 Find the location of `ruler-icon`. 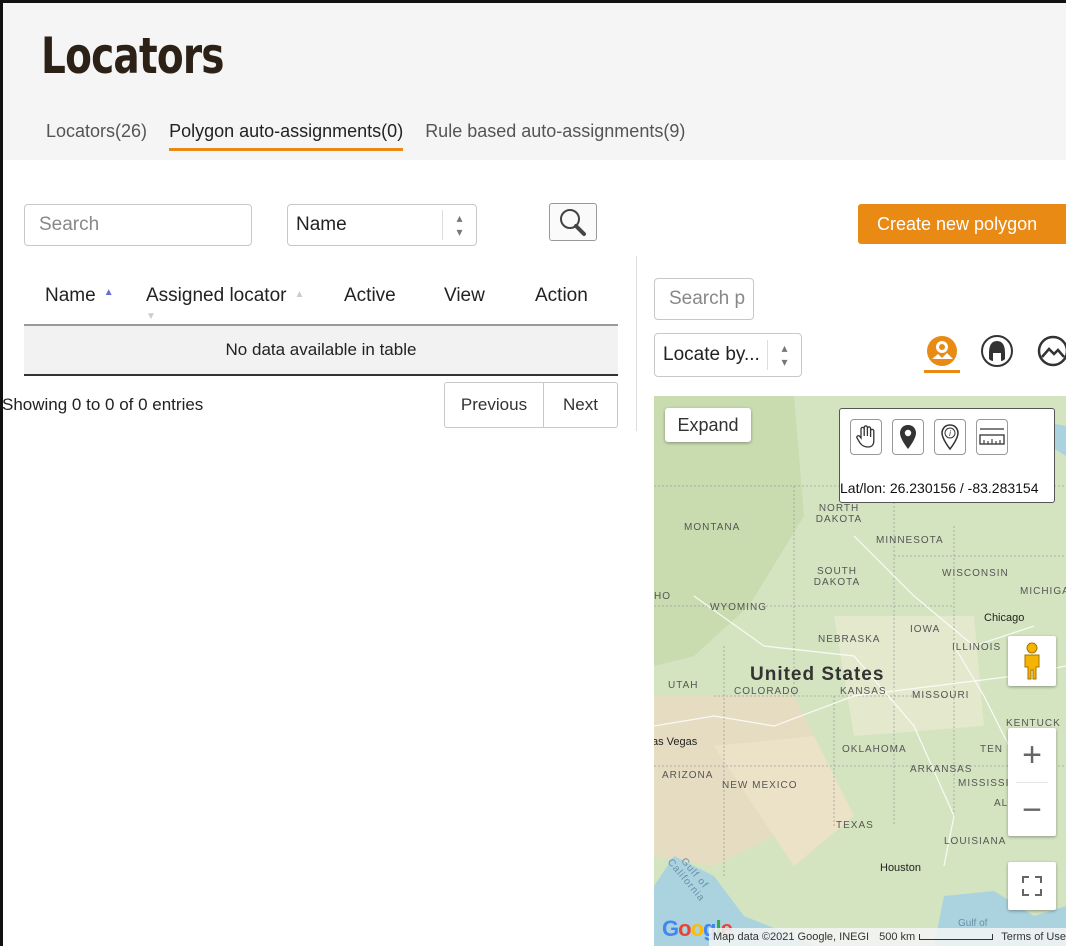

ruler-icon is located at coordinates (992, 437).